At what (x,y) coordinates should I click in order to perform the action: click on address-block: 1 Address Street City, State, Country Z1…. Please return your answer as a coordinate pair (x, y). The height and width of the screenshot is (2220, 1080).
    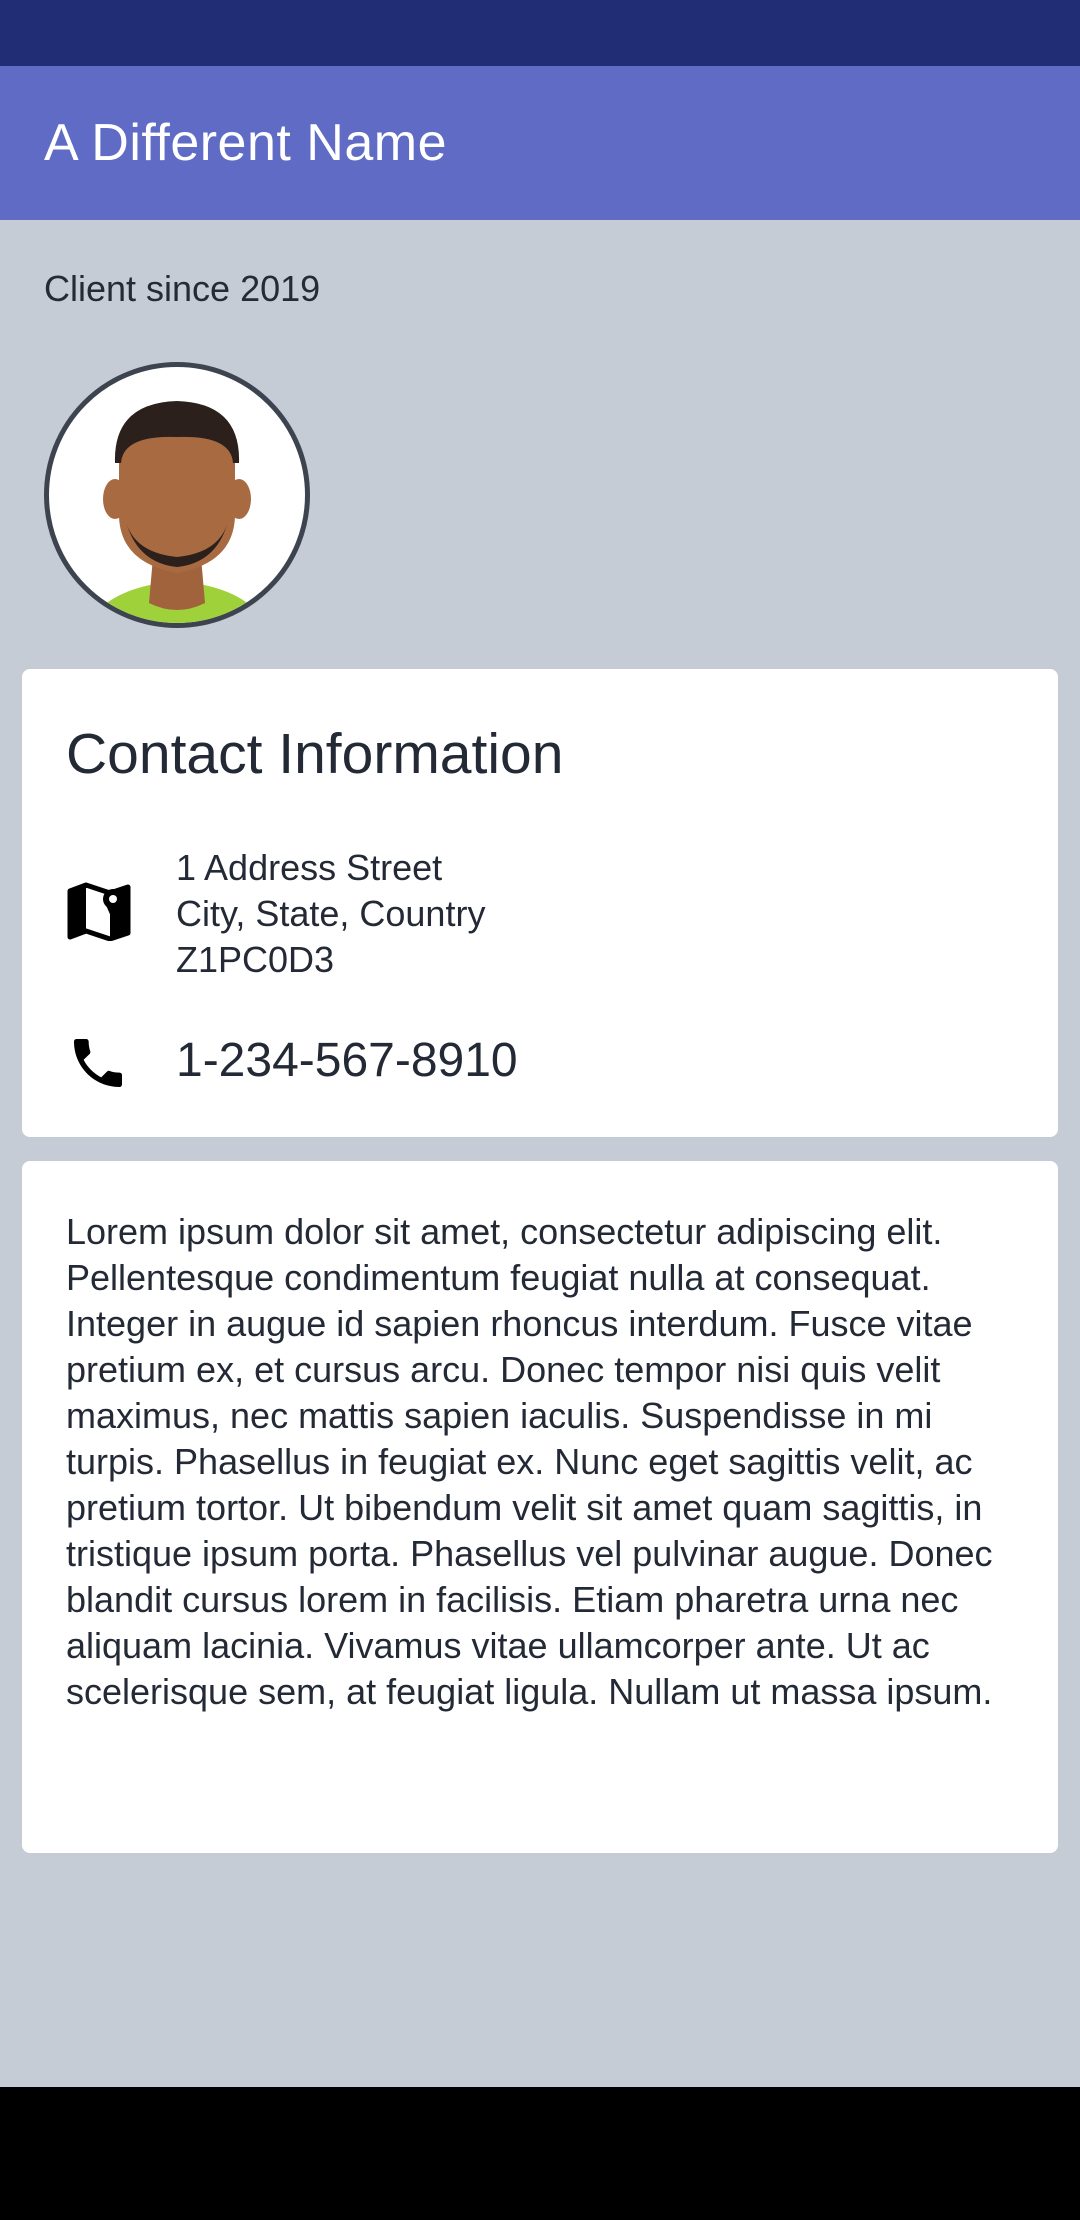
    Looking at the image, I should click on (330, 914).